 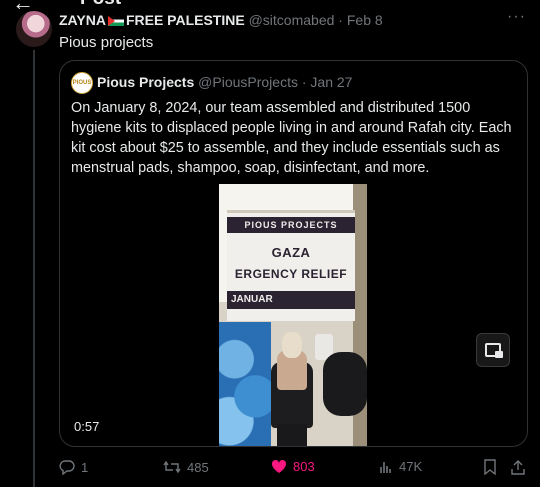 I want to click on reply-icon, so click(x=67, y=467).